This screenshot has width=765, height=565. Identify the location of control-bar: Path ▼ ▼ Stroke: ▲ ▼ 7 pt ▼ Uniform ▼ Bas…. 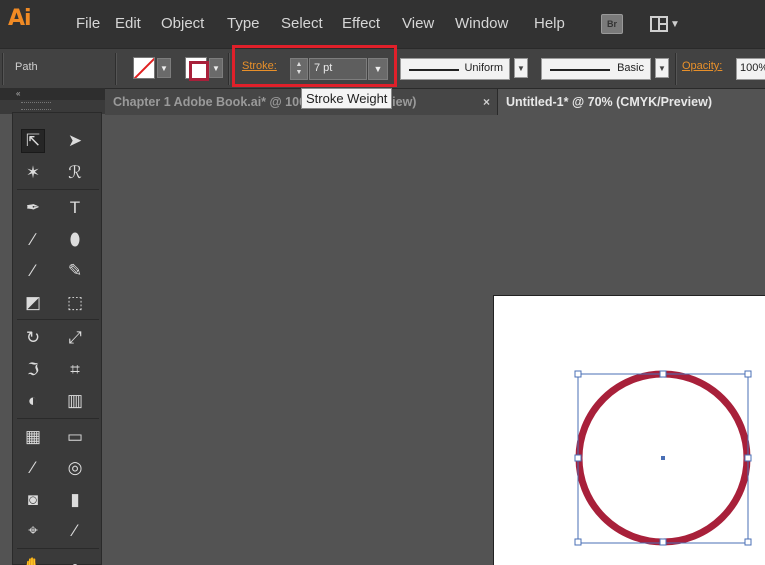
(382, 68).